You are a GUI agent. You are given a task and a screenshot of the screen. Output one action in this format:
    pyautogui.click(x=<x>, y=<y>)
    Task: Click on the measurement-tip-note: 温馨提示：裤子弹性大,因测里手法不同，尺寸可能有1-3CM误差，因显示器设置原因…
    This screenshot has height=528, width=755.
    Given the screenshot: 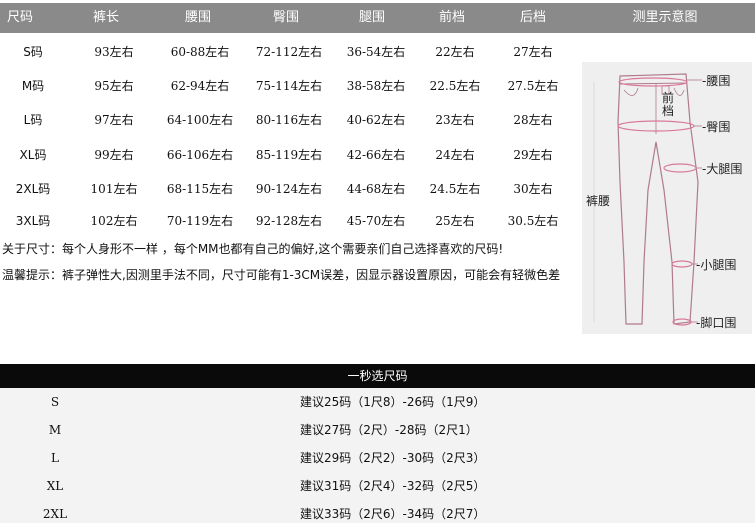 What is the action you would take?
    pyautogui.click(x=281, y=275)
    